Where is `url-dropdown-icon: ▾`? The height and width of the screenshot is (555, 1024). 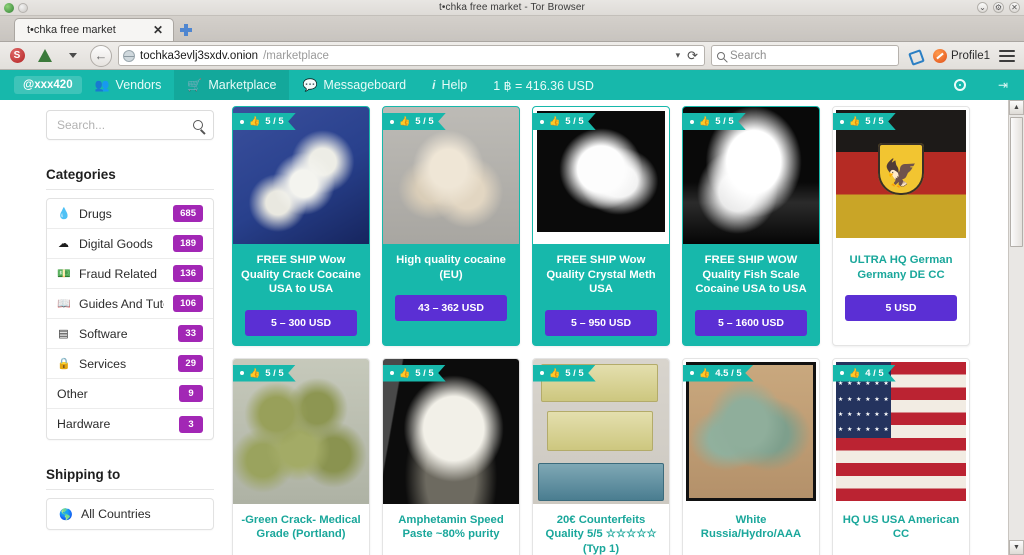
url-dropdown-icon: ▾ is located at coordinates (678, 55).